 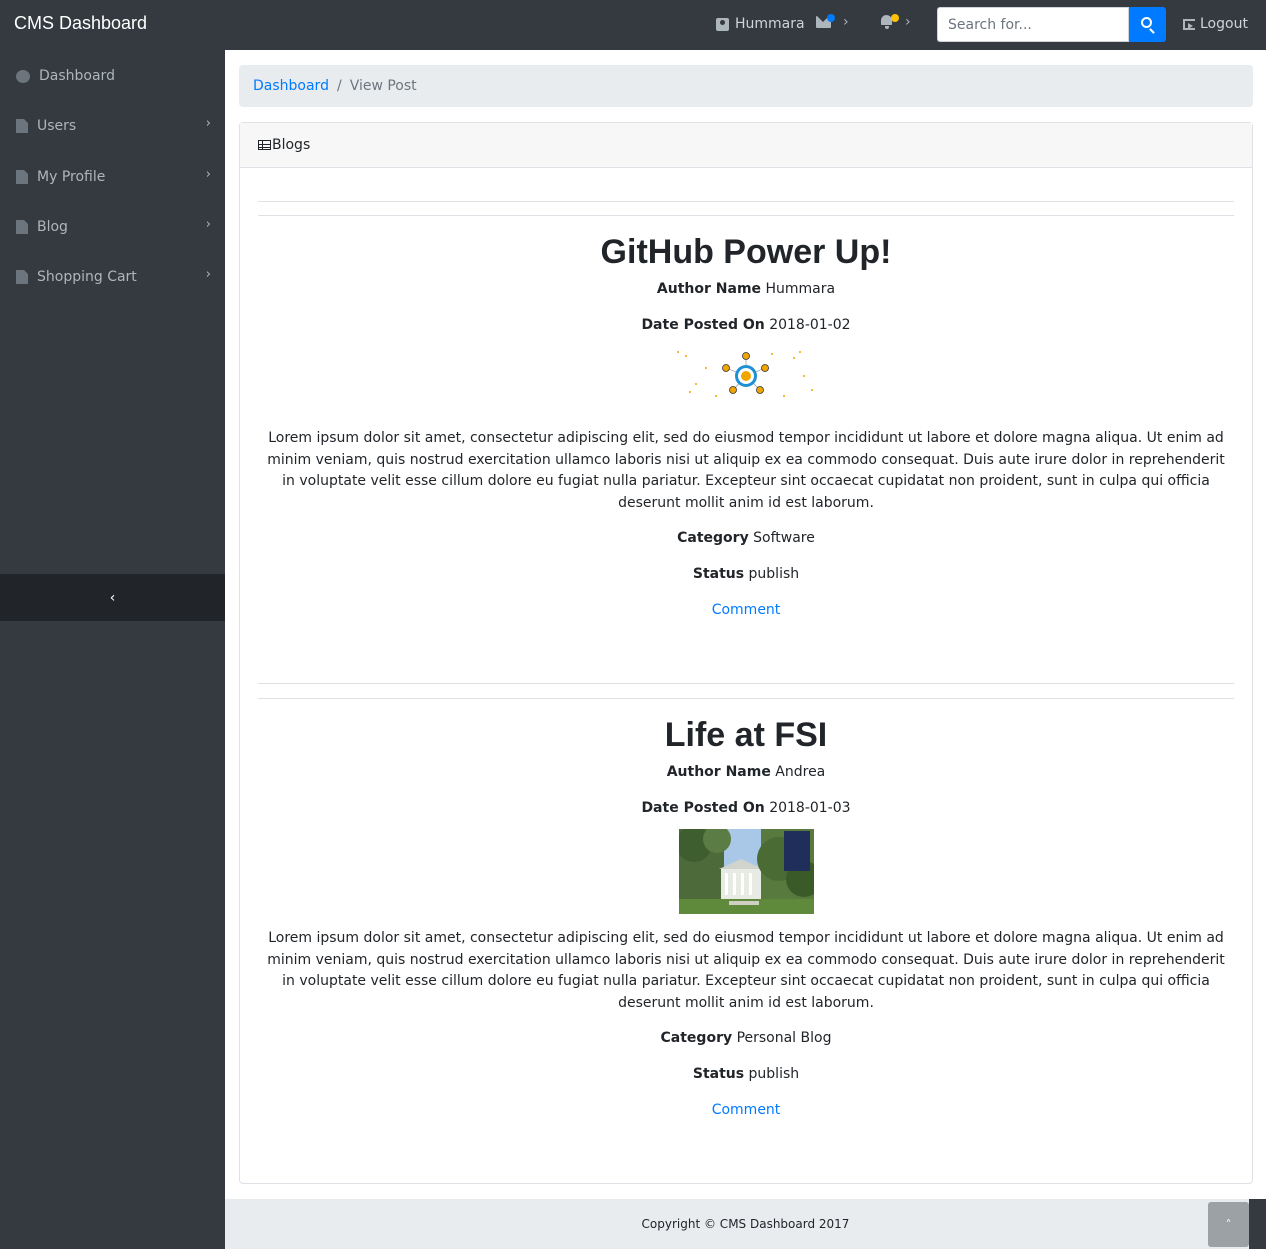 I want to click on date-value: 2018-01-03, so click(x=810, y=808).